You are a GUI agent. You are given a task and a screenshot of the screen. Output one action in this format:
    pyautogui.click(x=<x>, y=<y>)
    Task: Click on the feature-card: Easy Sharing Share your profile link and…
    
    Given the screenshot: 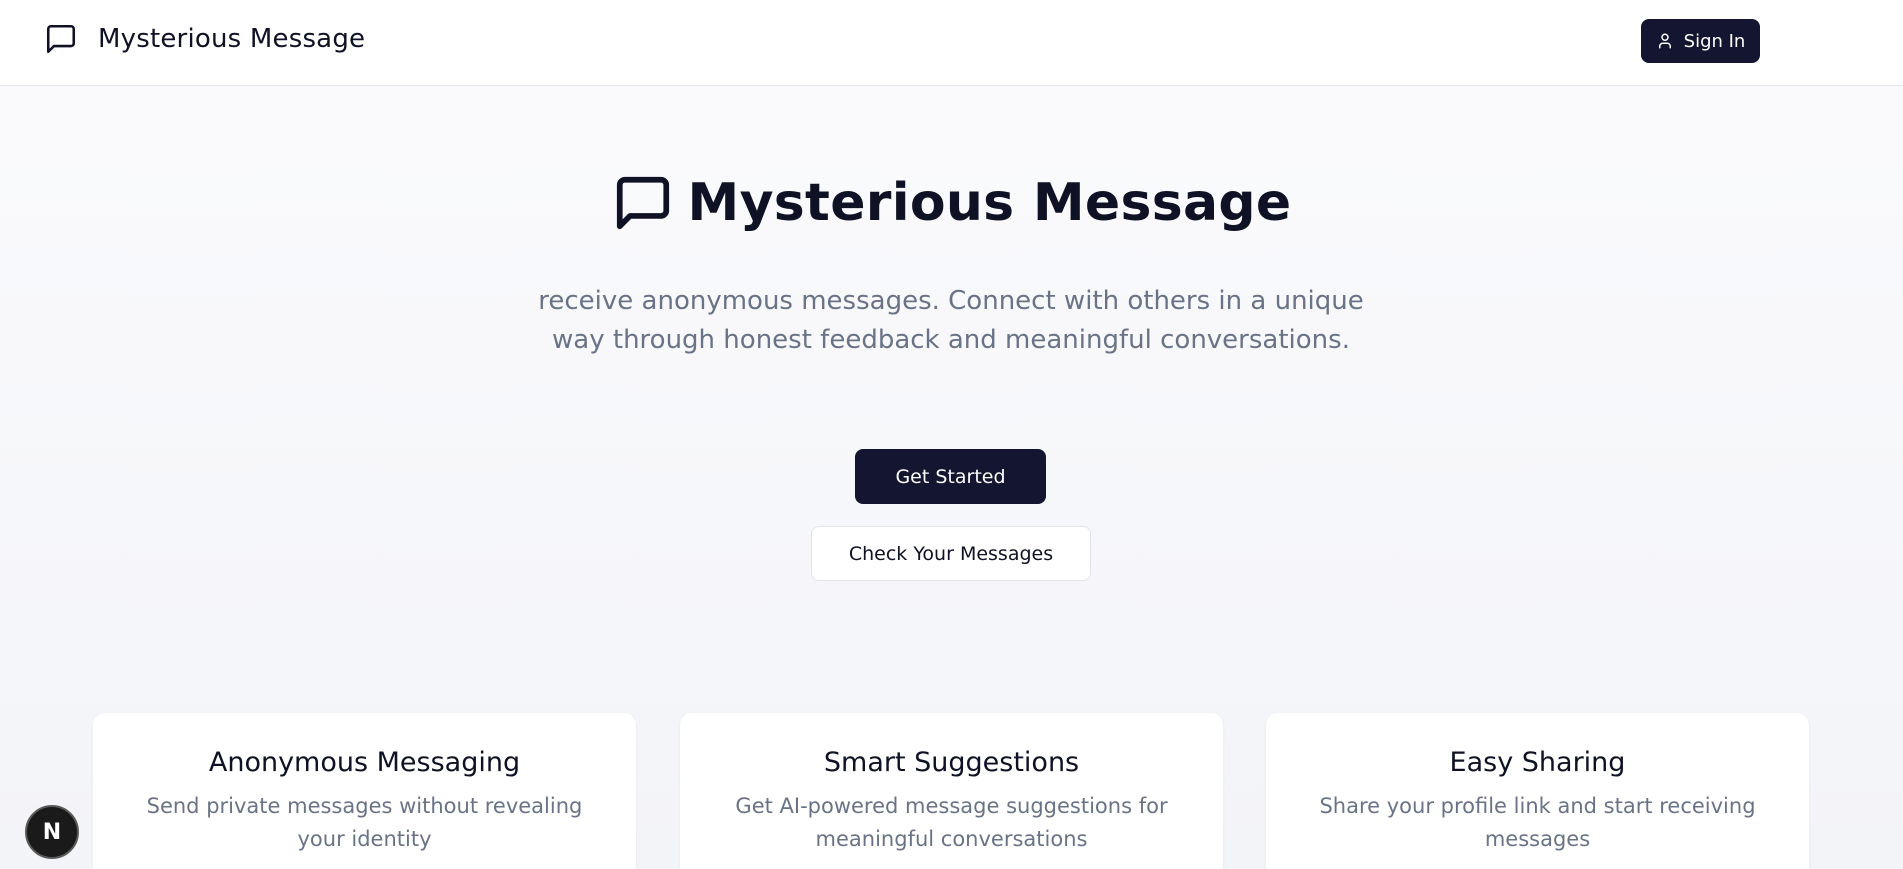 What is the action you would take?
    pyautogui.click(x=1537, y=791)
    